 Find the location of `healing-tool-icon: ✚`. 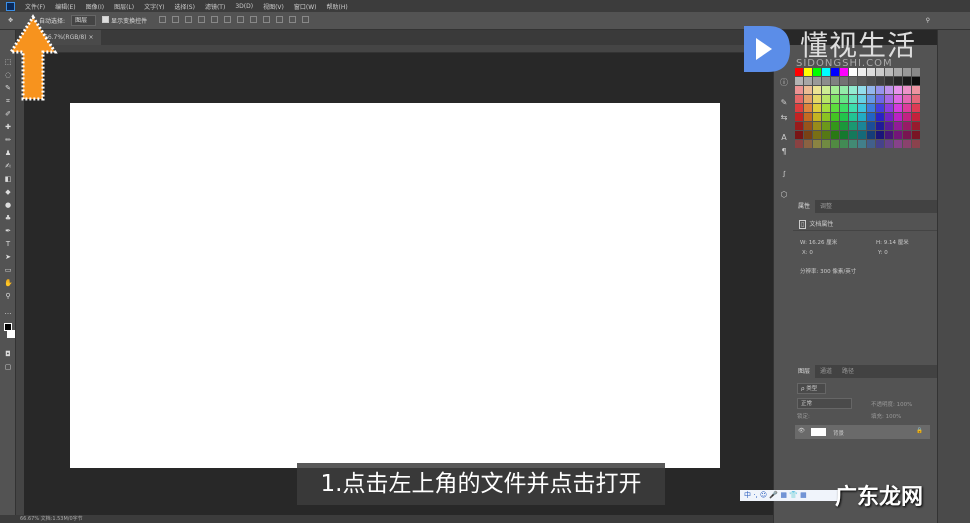

healing-tool-icon: ✚ is located at coordinates (8, 127).